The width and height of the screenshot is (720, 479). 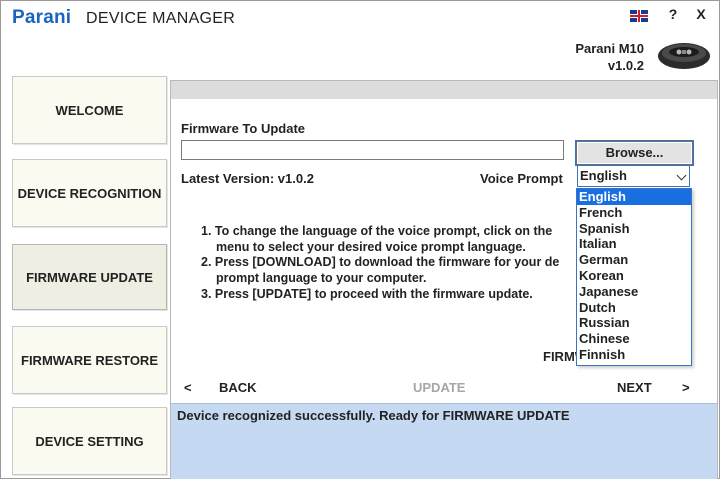 I want to click on latest-version: Latest Version: v1.0.2, so click(x=247, y=178).